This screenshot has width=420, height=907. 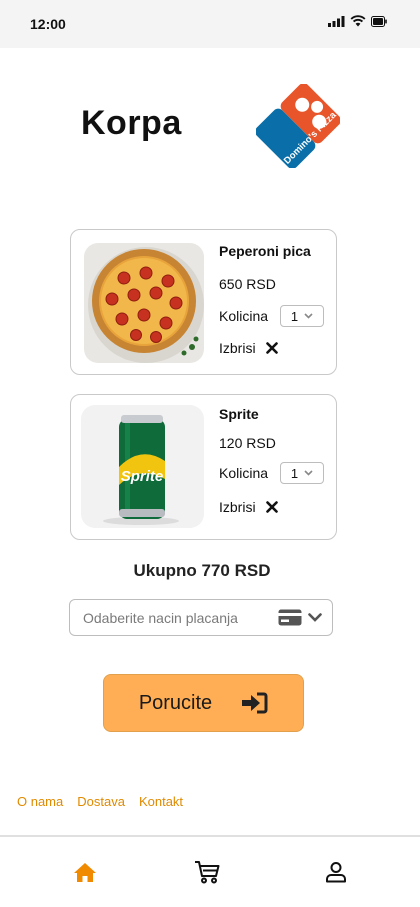 What do you see at coordinates (255, 703) in the screenshot?
I see `sign-in-icon` at bounding box center [255, 703].